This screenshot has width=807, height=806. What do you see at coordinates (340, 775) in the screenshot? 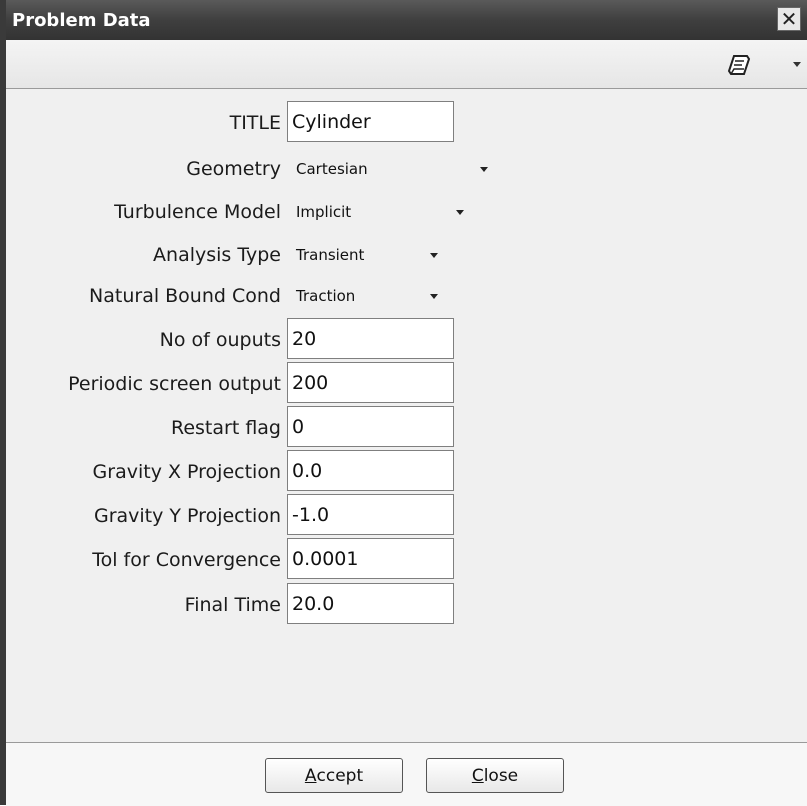
I see `accept-label: ccept` at bounding box center [340, 775].